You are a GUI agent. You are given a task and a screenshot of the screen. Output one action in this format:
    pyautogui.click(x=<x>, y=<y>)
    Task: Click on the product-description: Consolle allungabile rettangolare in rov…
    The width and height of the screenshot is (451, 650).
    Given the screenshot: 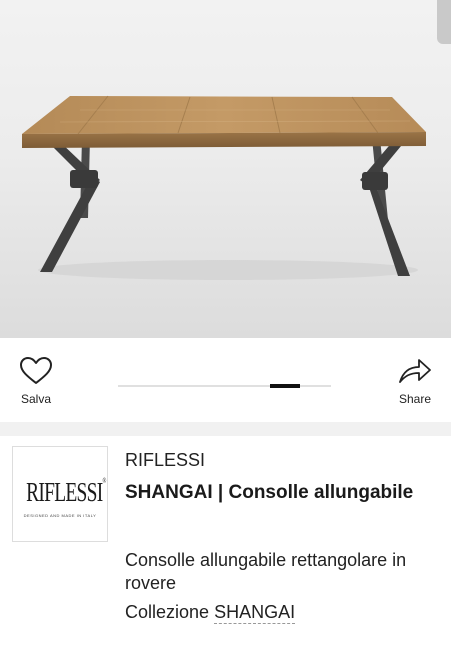 What is the action you would take?
    pyautogui.click(x=266, y=571)
    